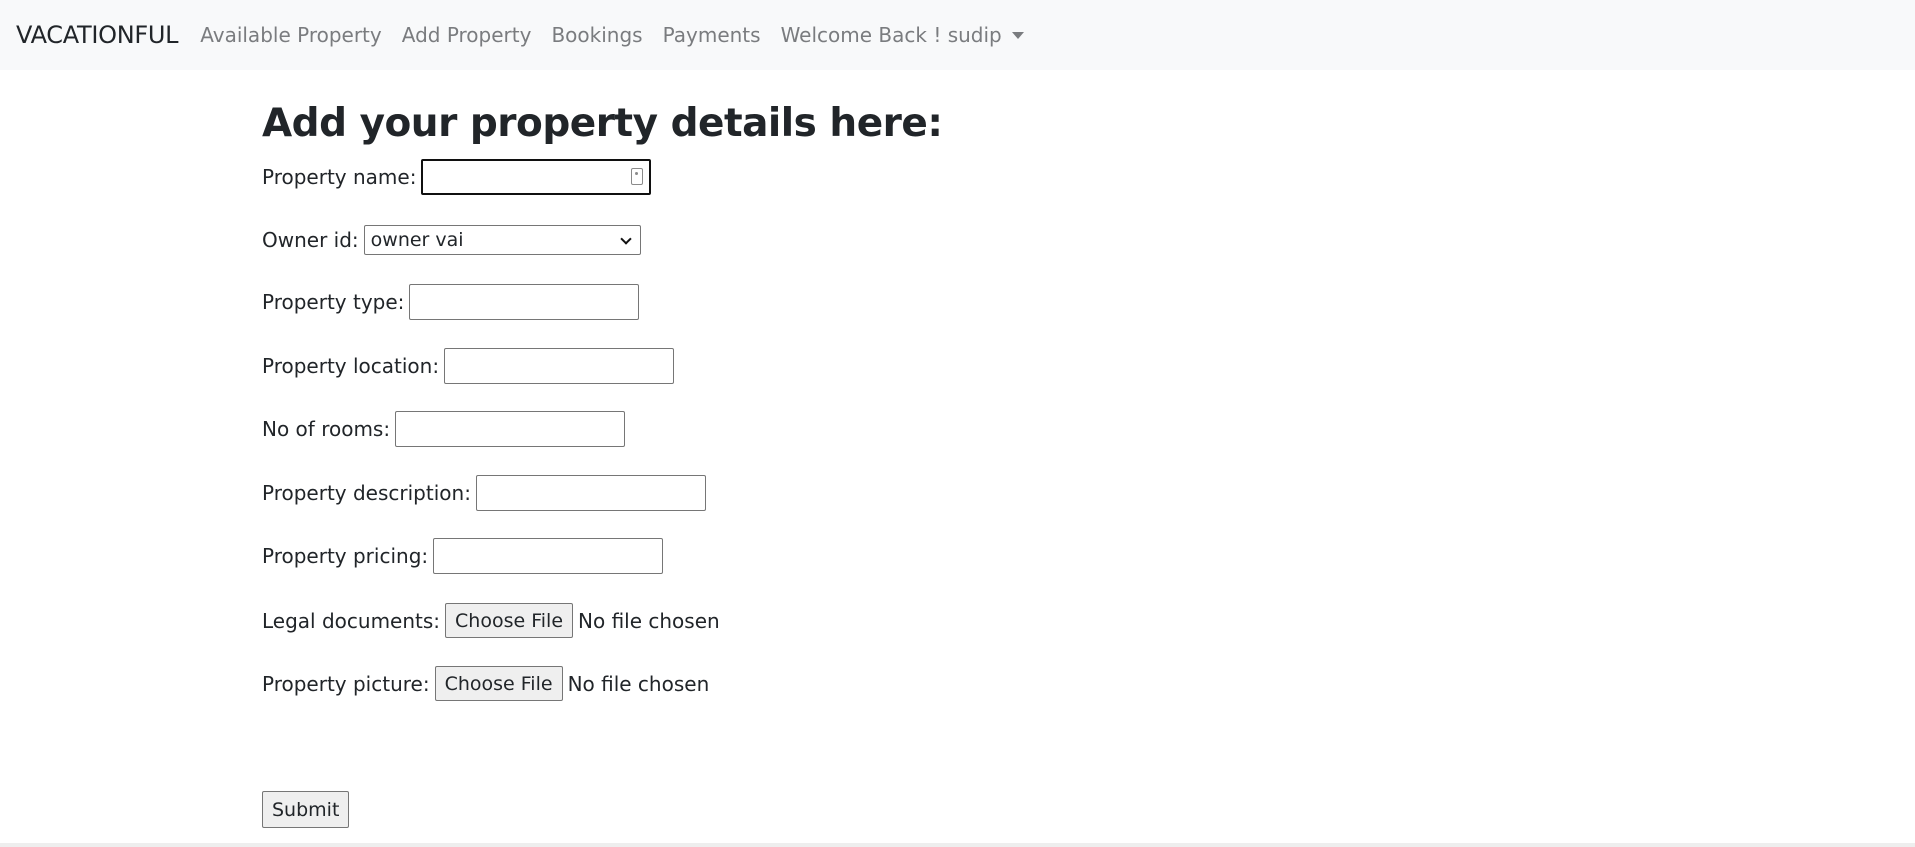 The height and width of the screenshot is (847, 1915). Describe the element at coordinates (467, 35) in the screenshot. I see `nav-add-property: Add Property` at that location.